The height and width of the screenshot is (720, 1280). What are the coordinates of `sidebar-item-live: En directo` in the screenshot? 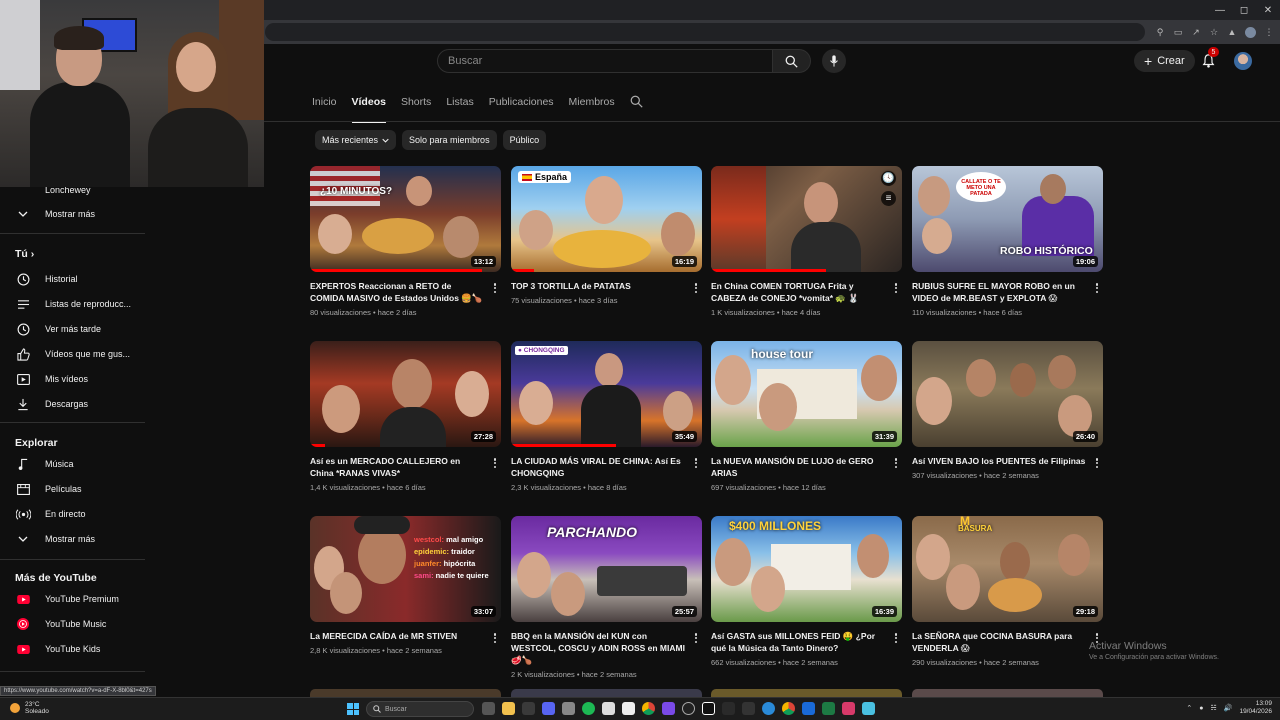 It's located at (72, 514).